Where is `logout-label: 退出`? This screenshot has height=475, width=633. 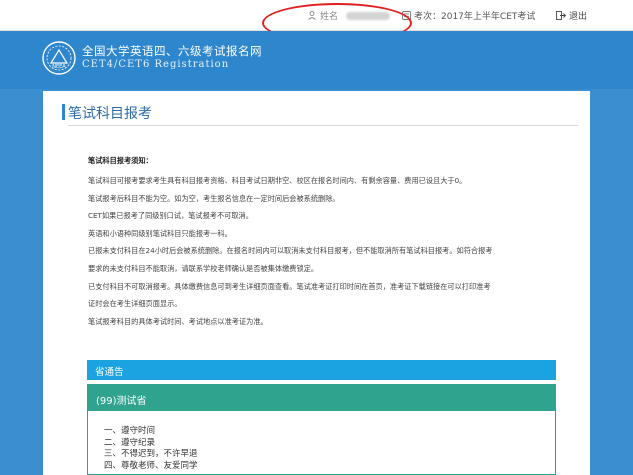 logout-label: 退出 is located at coordinates (578, 17).